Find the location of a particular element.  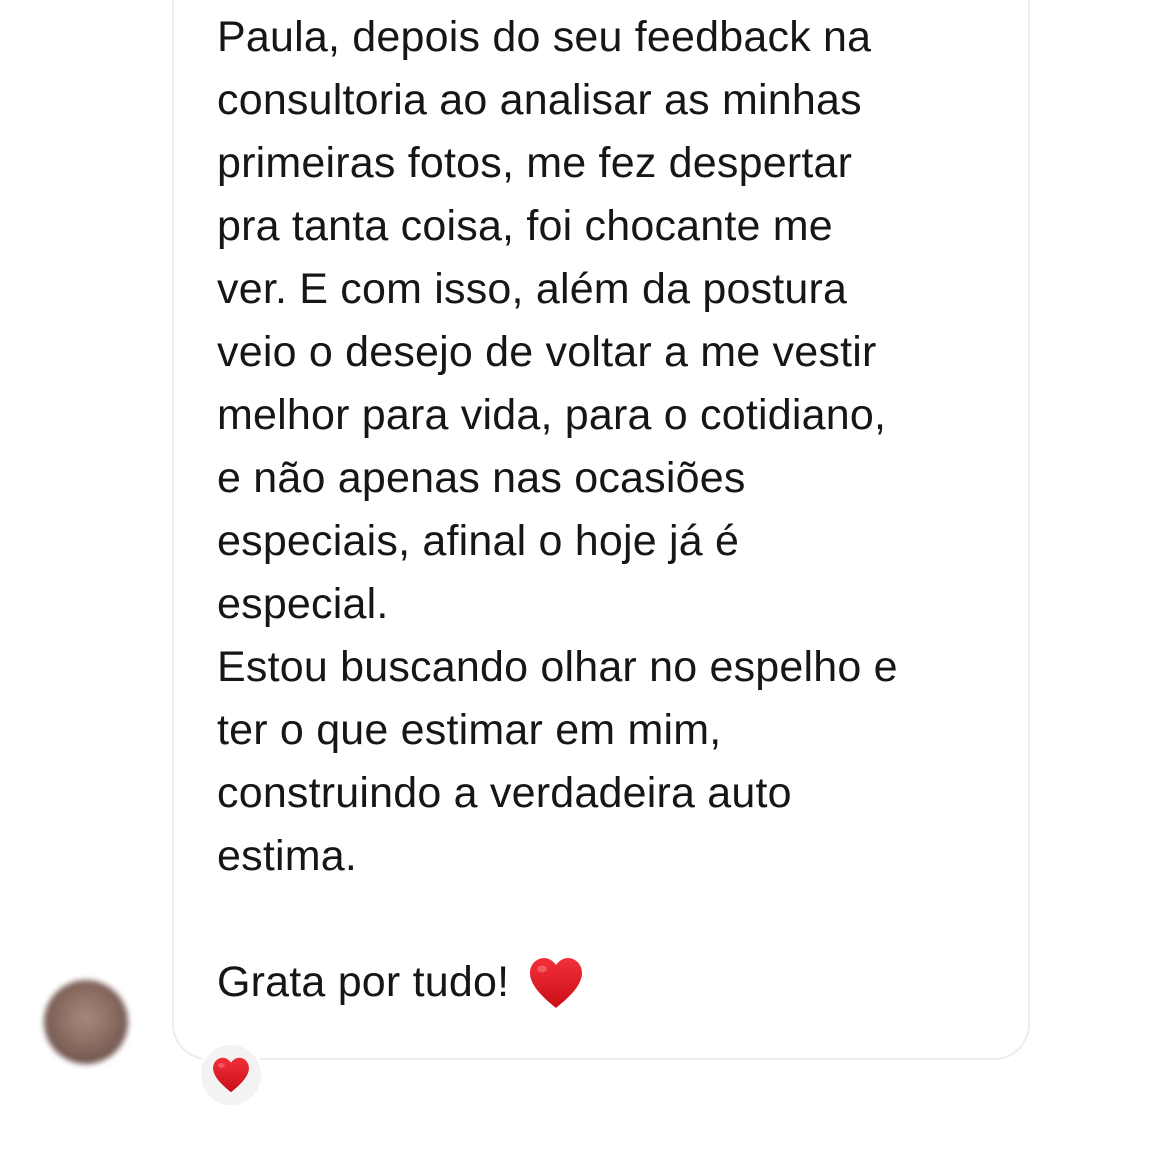

avatar is located at coordinates (86, 1022).